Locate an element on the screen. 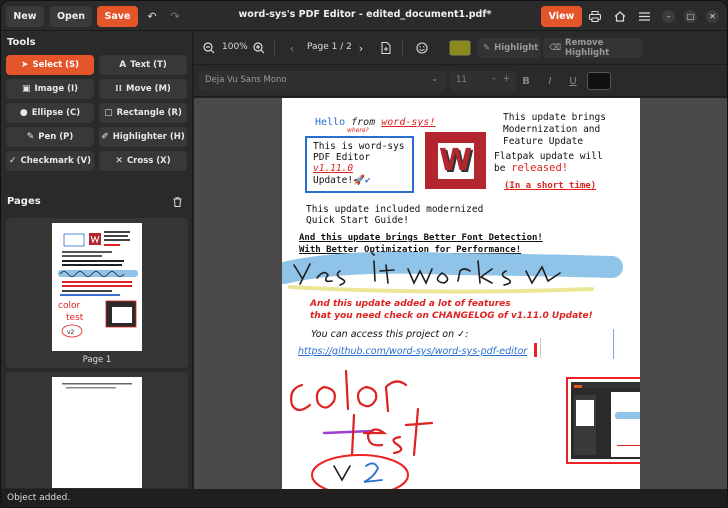 Image resolution: width=728 pixels, height=508 pixels. tool-label: Select (S) is located at coordinates (56, 65).